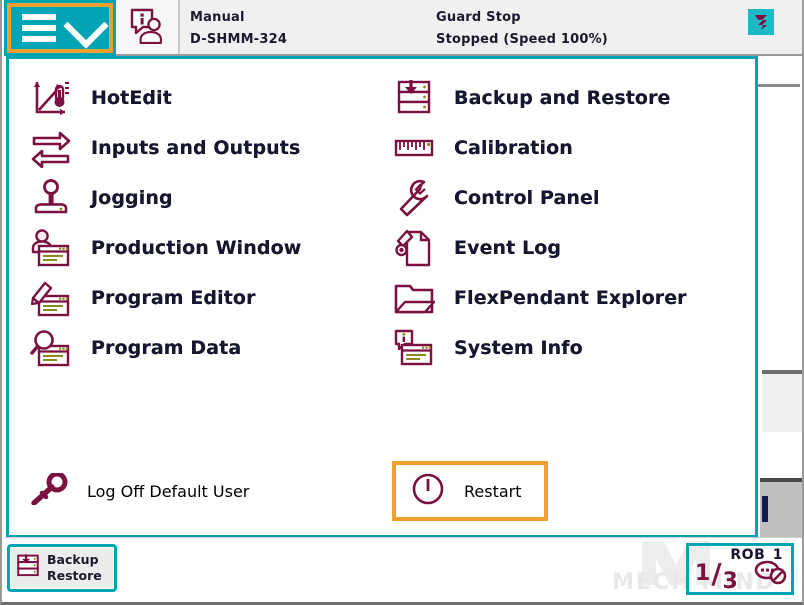 The image size is (804, 605). What do you see at coordinates (573, 148) in the screenshot?
I see `menu-item-calibration: Calibration` at bounding box center [573, 148].